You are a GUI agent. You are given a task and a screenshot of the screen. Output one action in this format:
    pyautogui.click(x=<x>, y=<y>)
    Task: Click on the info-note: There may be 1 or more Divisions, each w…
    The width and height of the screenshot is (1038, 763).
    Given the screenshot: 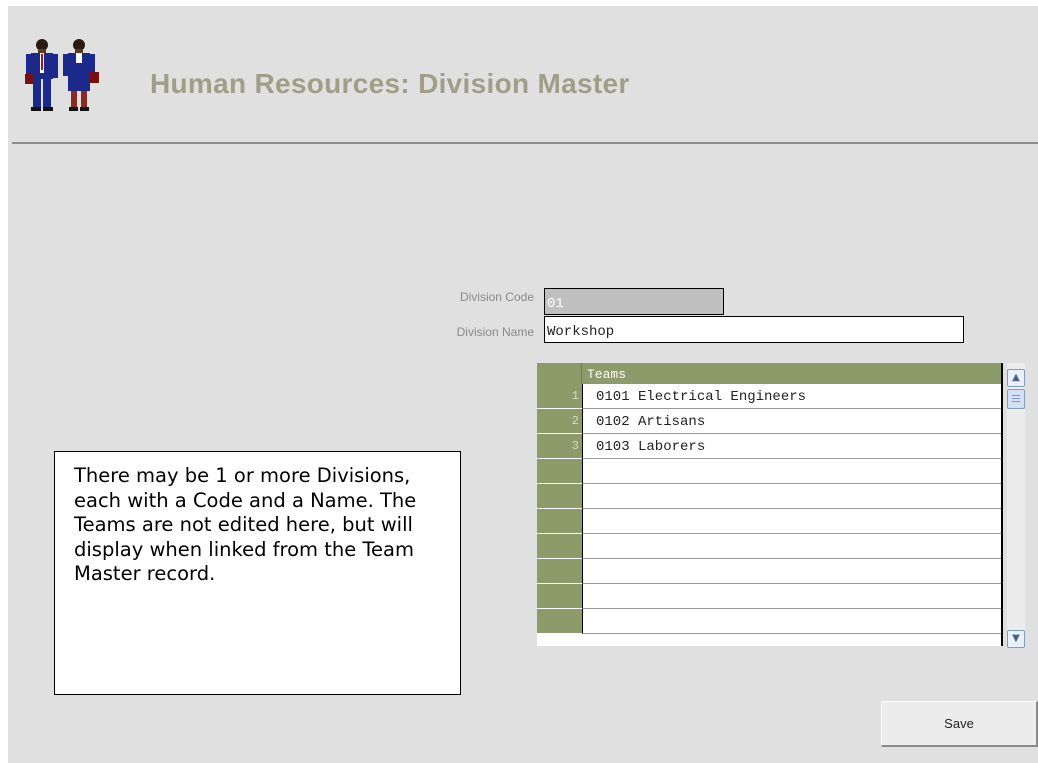 What is the action you would take?
    pyautogui.click(x=257, y=573)
    